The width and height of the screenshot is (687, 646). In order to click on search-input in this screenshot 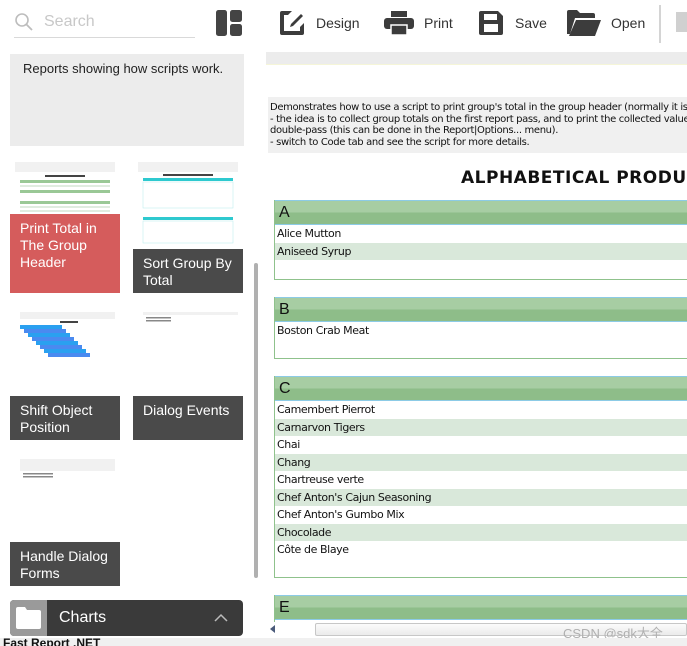, I will do `click(119, 22)`.